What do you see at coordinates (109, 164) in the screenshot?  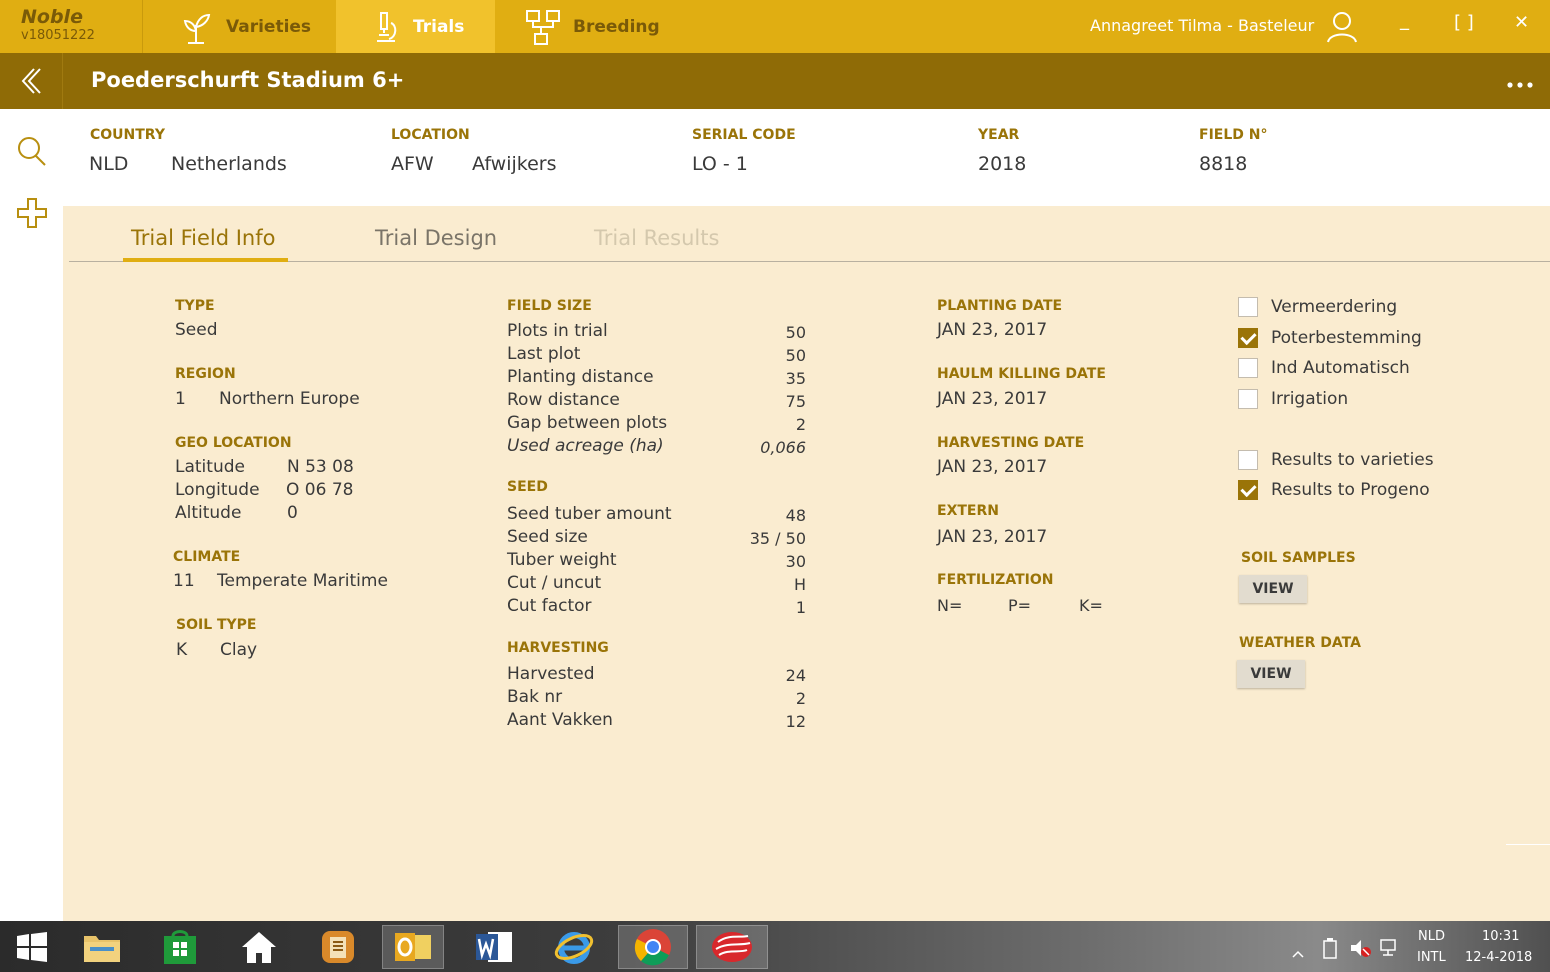 I see `country-code: NLD` at bounding box center [109, 164].